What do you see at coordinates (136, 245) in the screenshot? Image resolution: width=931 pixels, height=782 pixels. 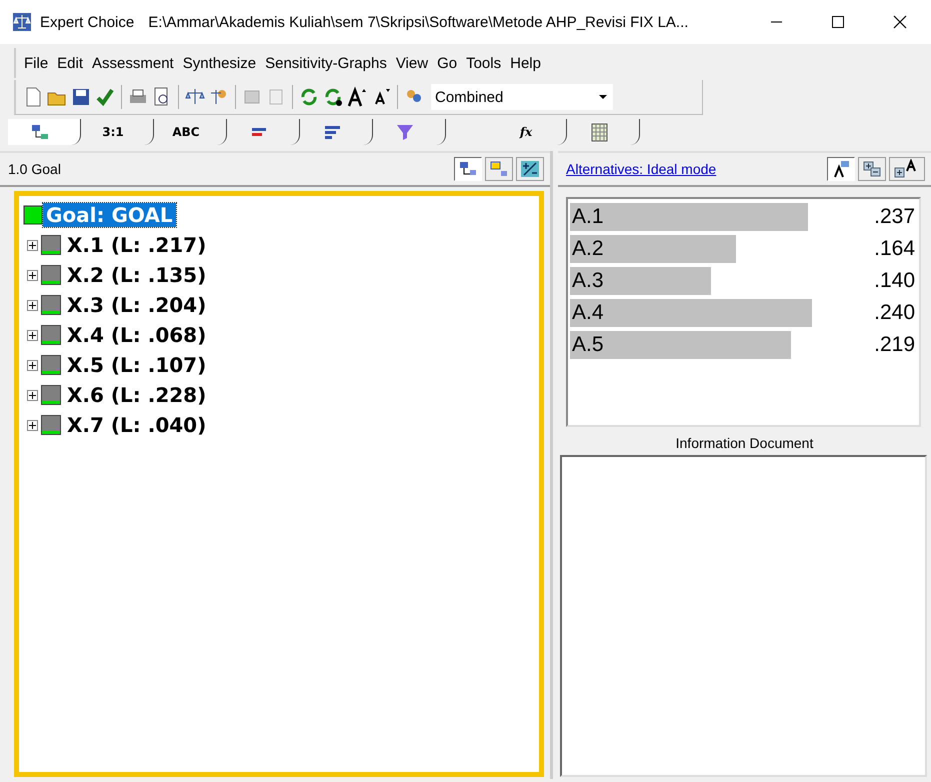 I see `tree-item: X.1 (L: .217)` at bounding box center [136, 245].